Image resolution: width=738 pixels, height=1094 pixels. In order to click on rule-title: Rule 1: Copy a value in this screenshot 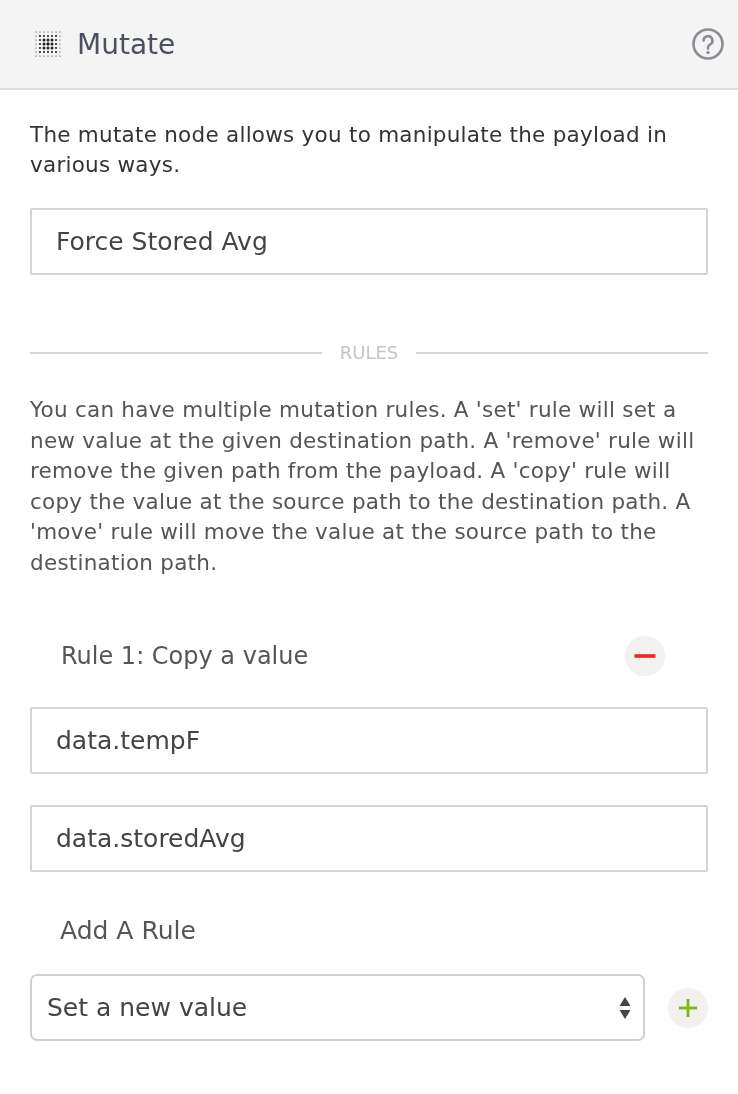, I will do `click(185, 656)`.